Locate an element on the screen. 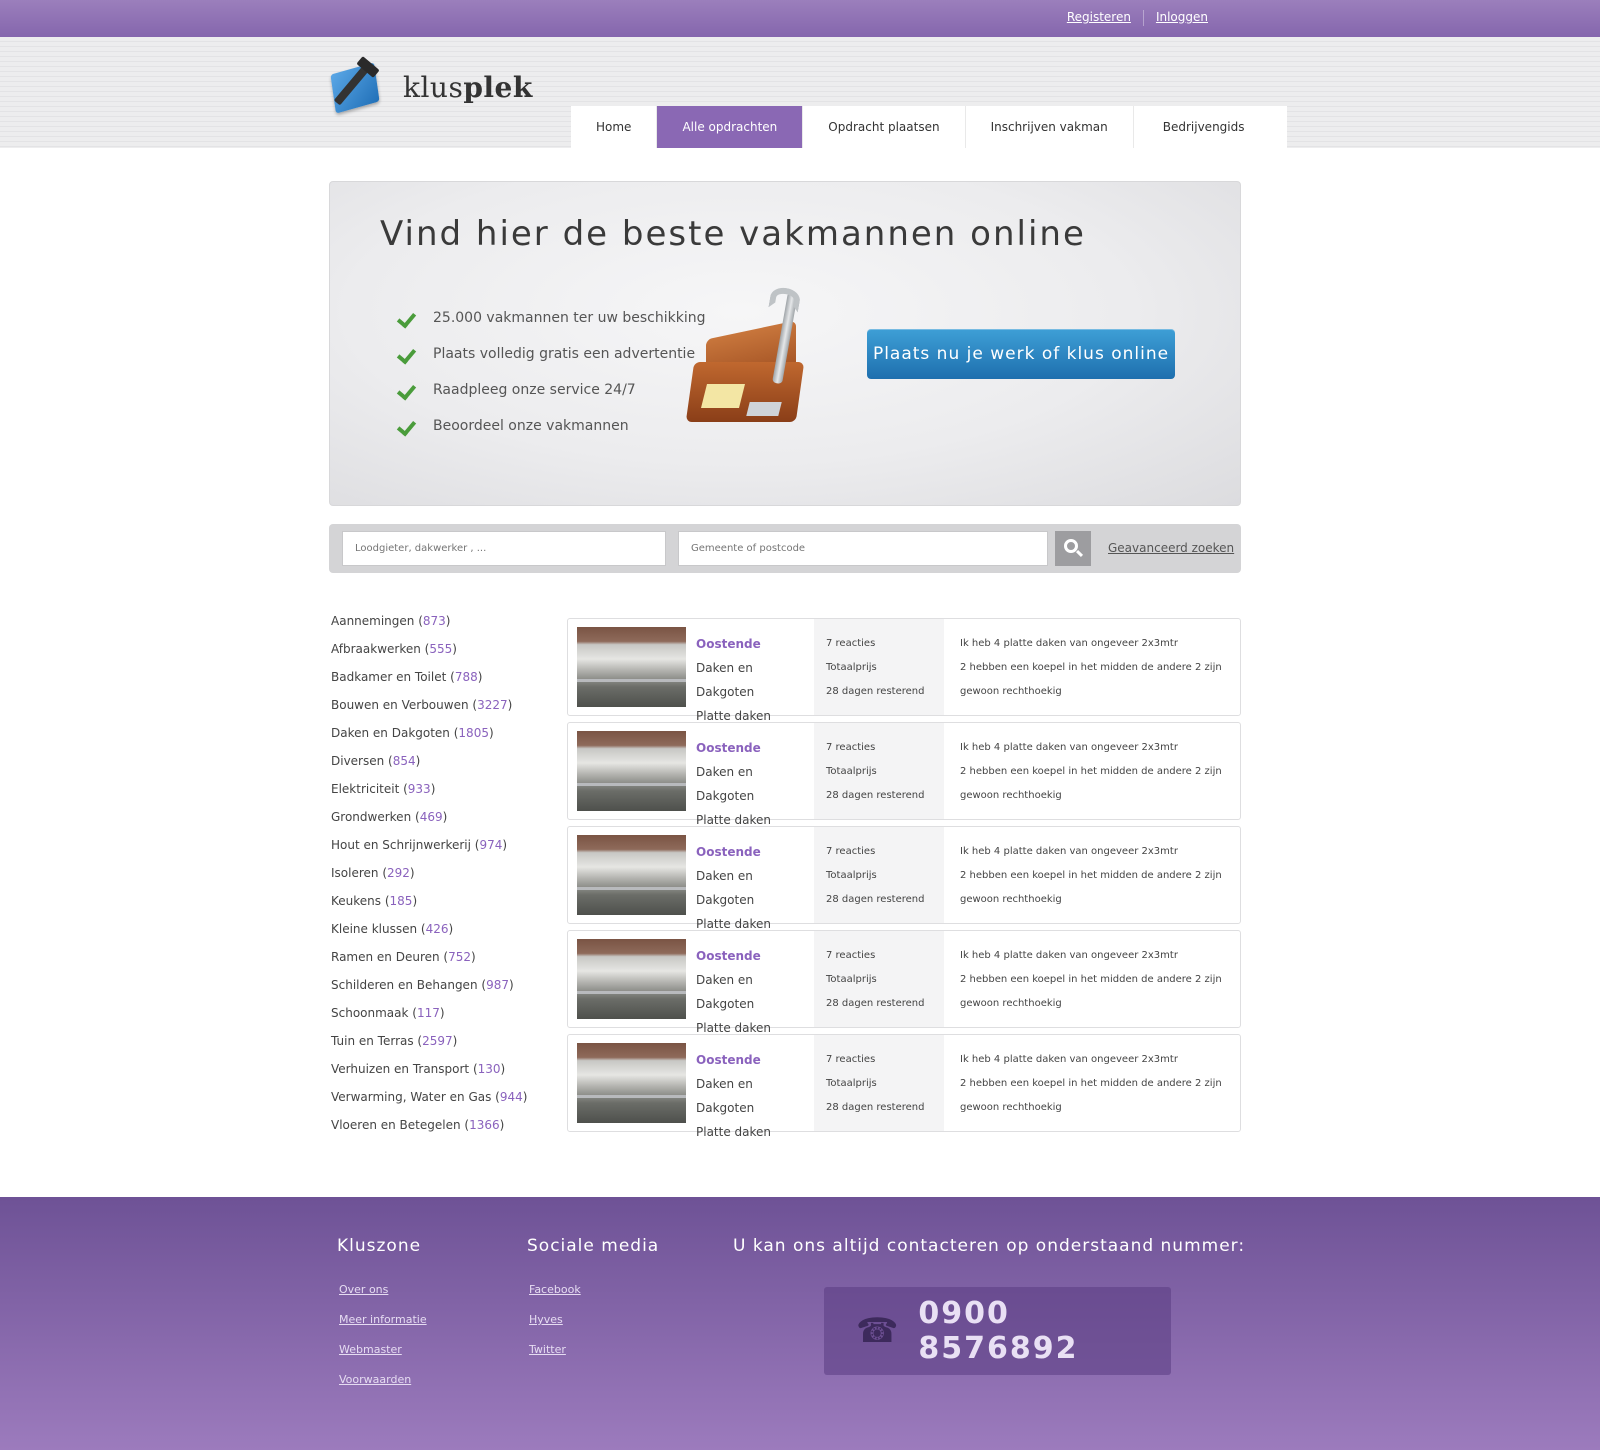 This screenshot has height=1450, width=1600. top-bar: Registeren Inloggen is located at coordinates (800, 18).